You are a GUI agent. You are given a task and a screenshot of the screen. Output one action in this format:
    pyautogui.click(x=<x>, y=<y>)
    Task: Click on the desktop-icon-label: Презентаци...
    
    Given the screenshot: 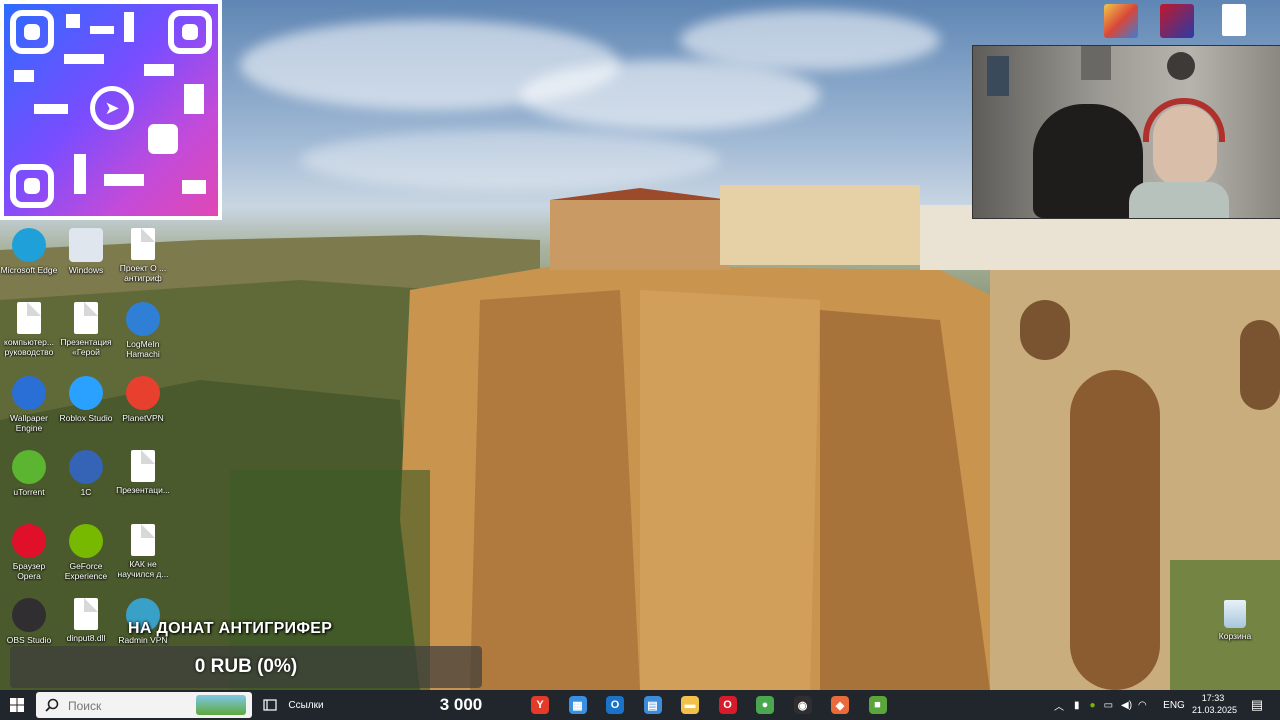 What is the action you would take?
    pyautogui.click(x=143, y=490)
    